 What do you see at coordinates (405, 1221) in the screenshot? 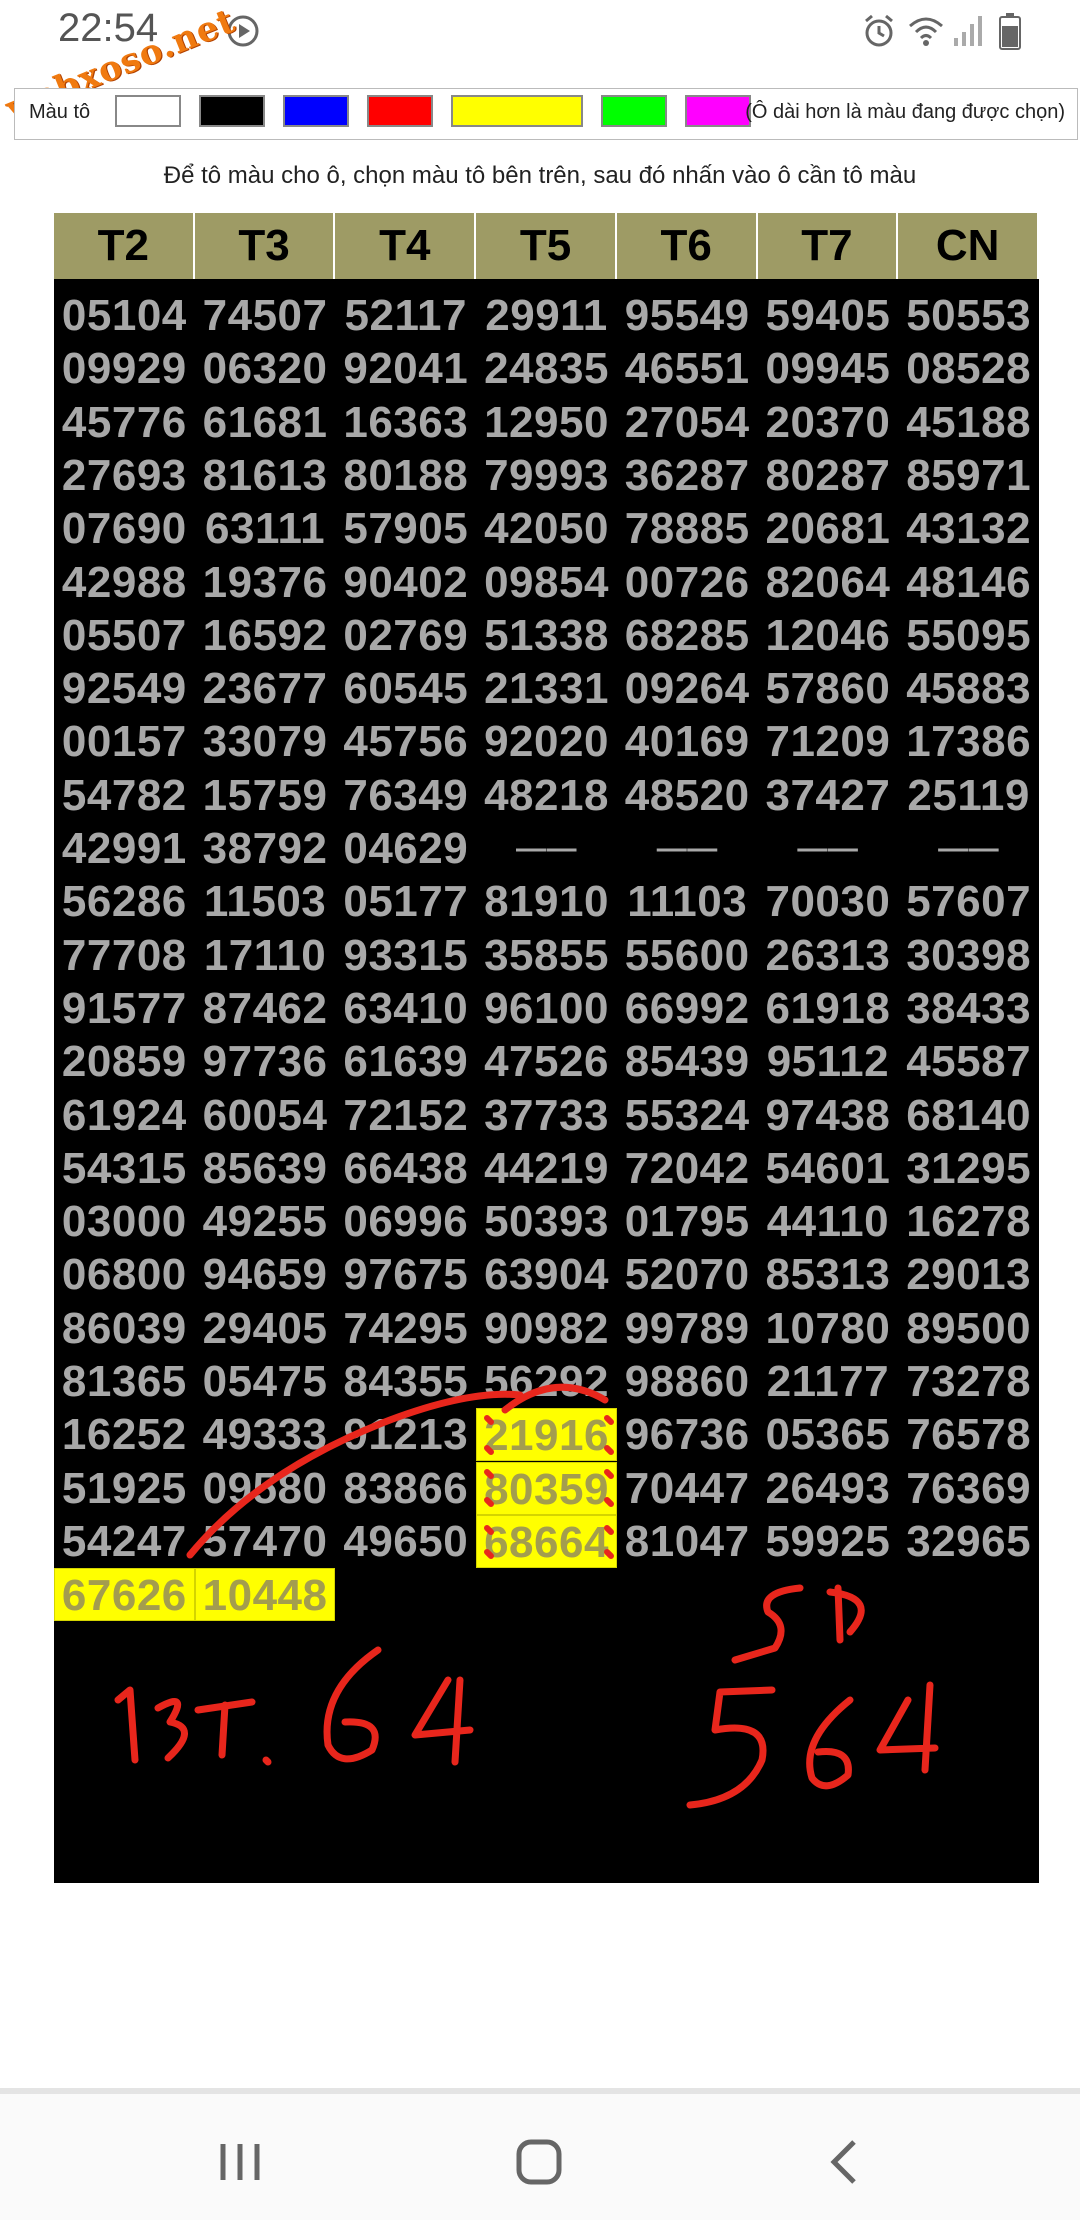
I see `table-cell: 06996` at bounding box center [405, 1221].